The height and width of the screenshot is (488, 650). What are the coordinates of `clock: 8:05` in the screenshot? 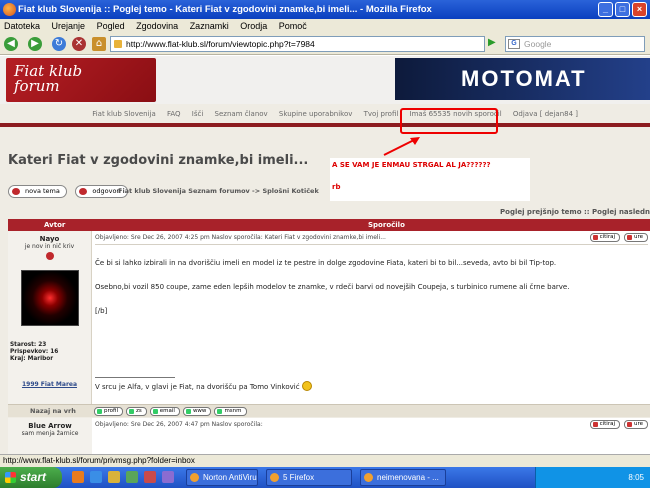 It's located at (636, 477).